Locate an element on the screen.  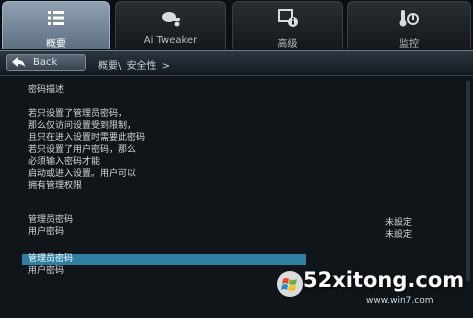
scrollbar is located at coordinates (468, 181).